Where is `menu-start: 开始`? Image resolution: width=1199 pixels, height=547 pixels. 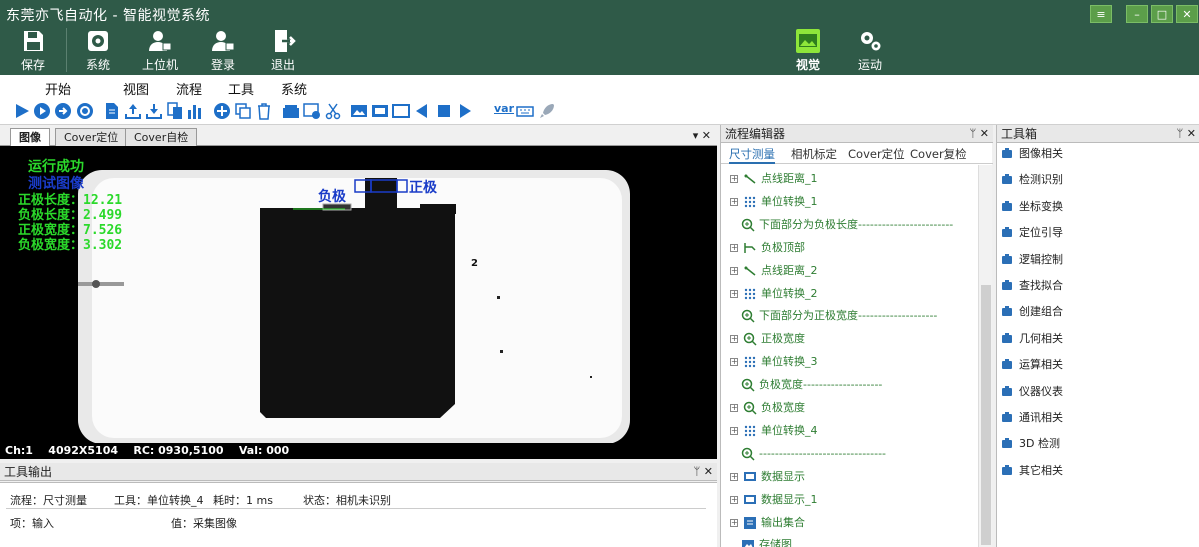 menu-start: 开始 is located at coordinates (58, 88).